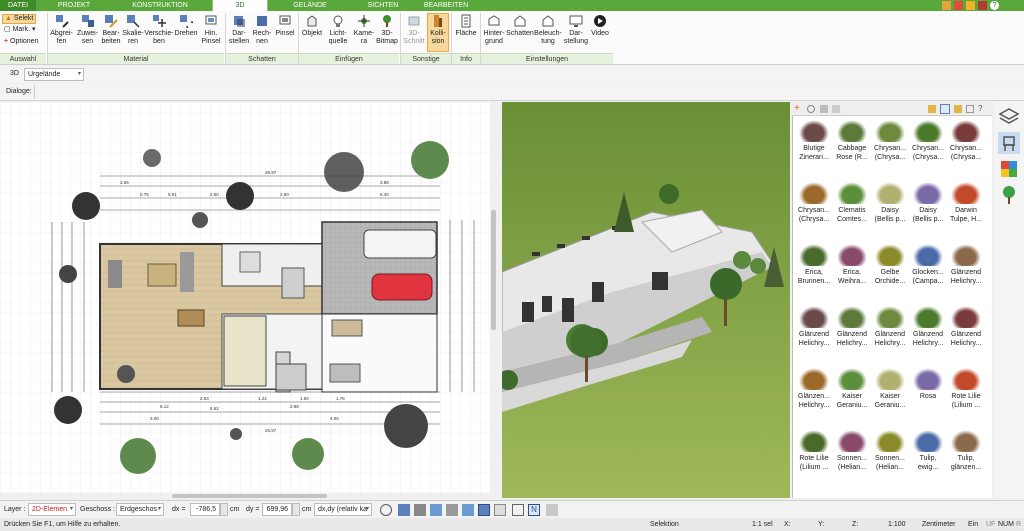 Image resolution: width=1024 pixels, height=531 pixels. I want to click on monitor-icon, so click(404, 510).